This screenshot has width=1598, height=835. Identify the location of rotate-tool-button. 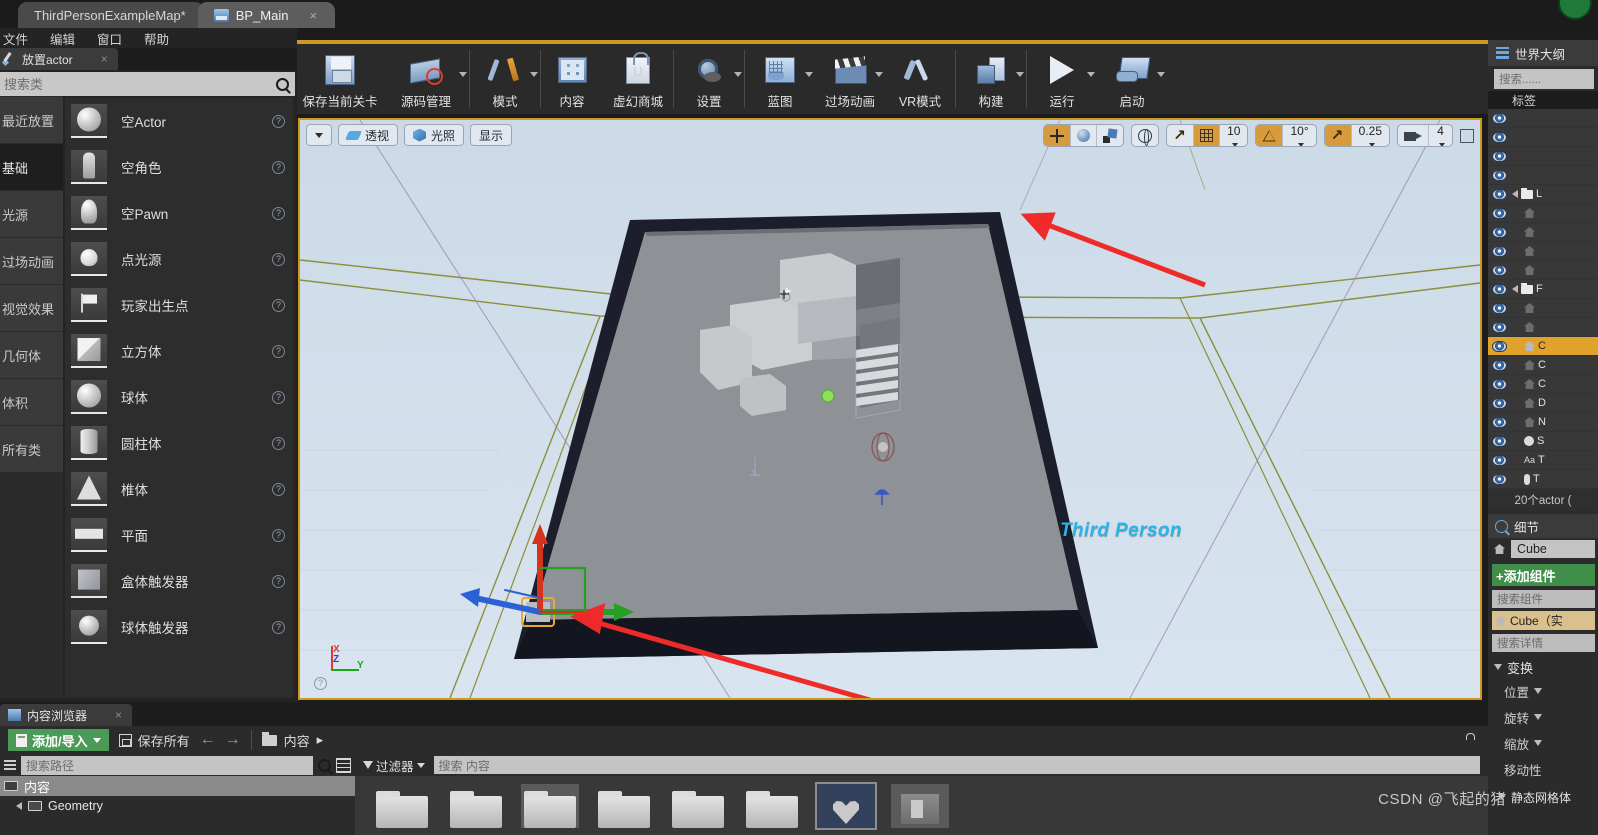
(1084, 135).